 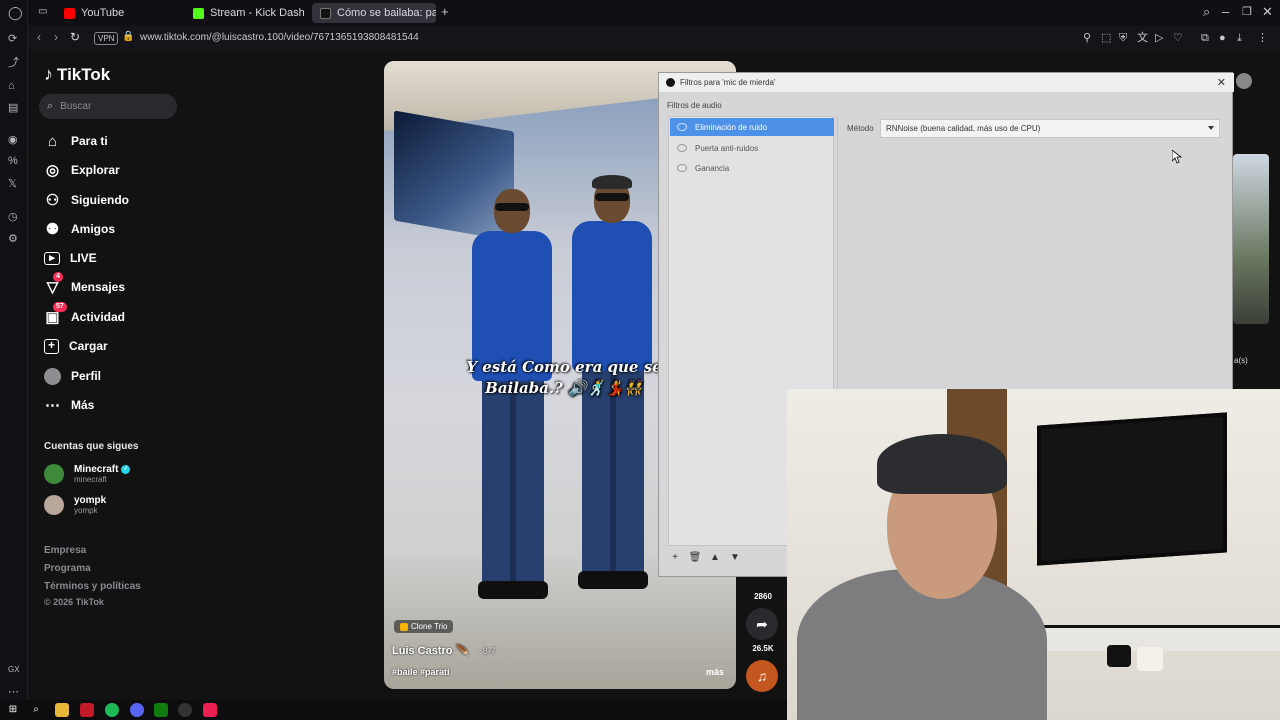 I want to click on snapshot-icon: ⬚, so click(x=1106, y=38).